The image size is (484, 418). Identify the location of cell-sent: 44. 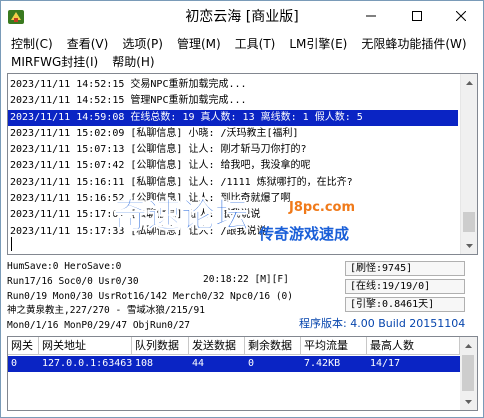
(198, 363).